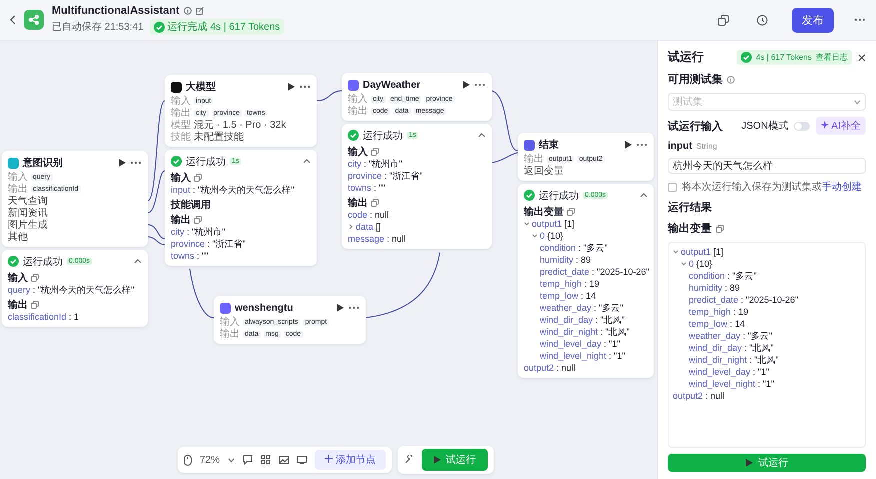 This screenshot has width=876, height=479. I want to click on save-checkbox, so click(672, 187).